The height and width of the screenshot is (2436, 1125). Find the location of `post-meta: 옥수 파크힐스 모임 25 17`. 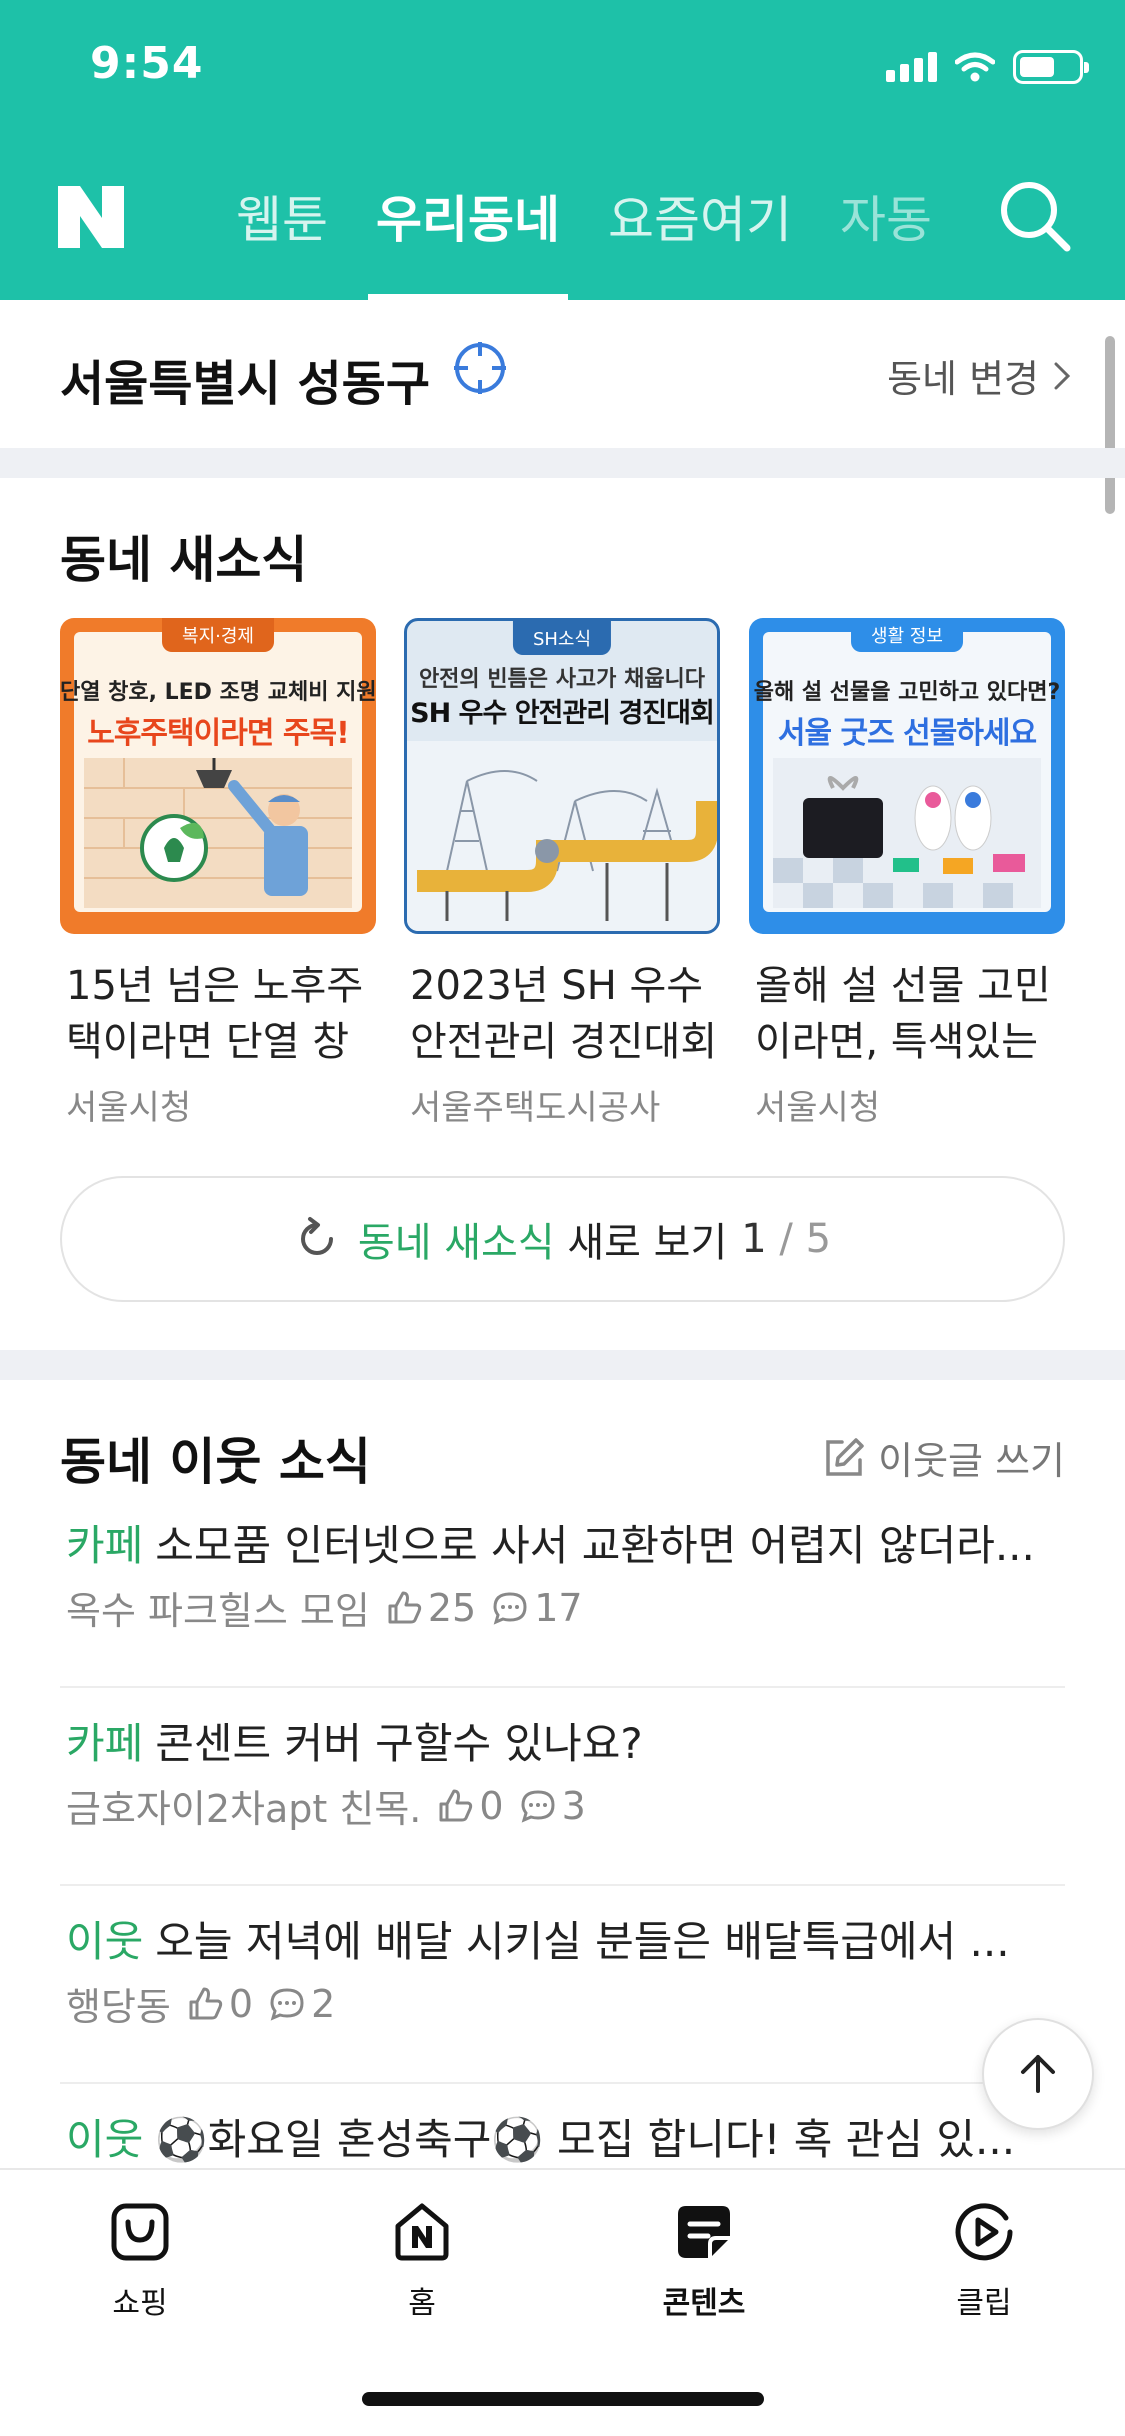

post-meta: 옥수 파크힐스 모임 25 17 is located at coordinates (324, 1607).